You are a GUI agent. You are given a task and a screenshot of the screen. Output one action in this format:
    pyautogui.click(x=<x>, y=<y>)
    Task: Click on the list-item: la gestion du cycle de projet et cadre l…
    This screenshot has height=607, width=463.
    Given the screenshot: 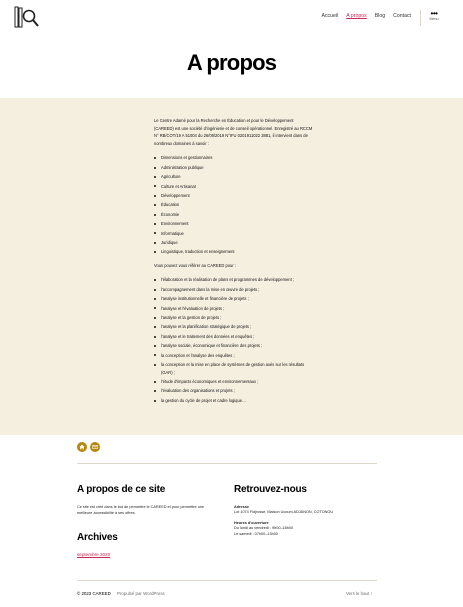 What is the action you would take?
    pyautogui.click(x=234, y=401)
    